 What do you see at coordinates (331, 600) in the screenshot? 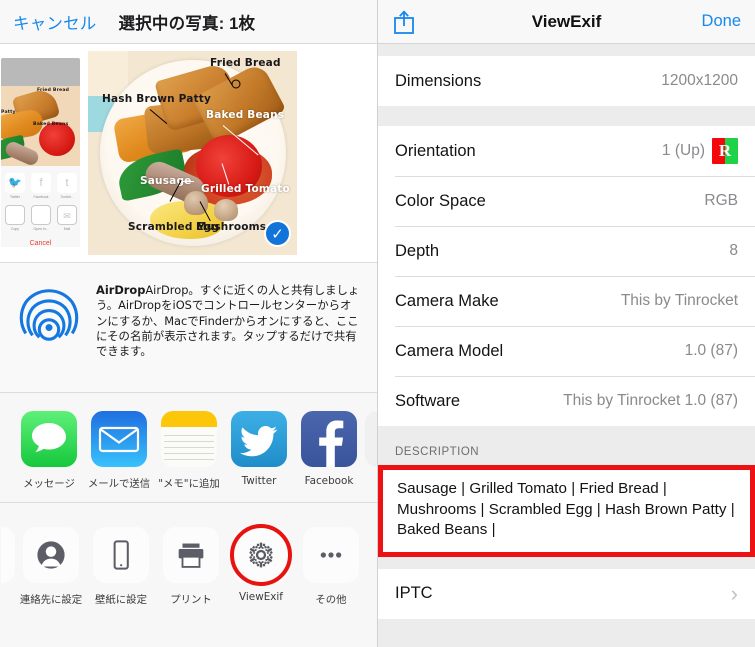
I see `action-label: その他` at bounding box center [331, 600].